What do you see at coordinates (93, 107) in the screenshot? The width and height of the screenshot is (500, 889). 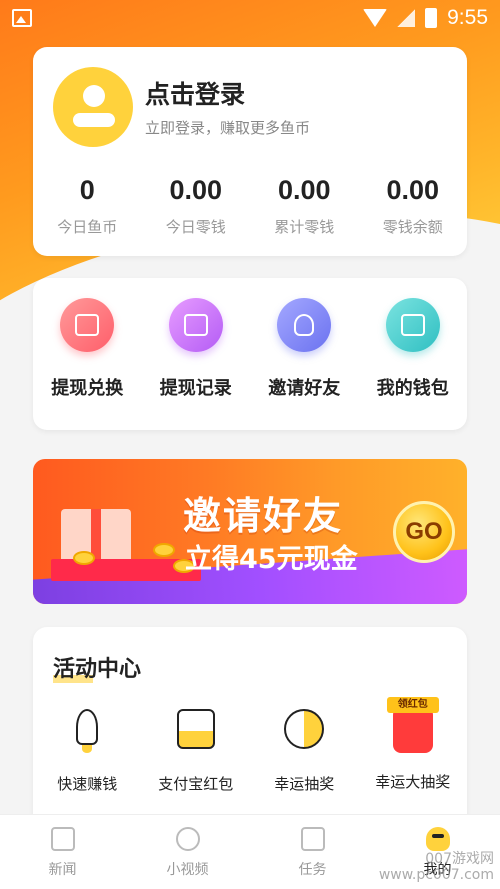 I see `avatar` at bounding box center [93, 107].